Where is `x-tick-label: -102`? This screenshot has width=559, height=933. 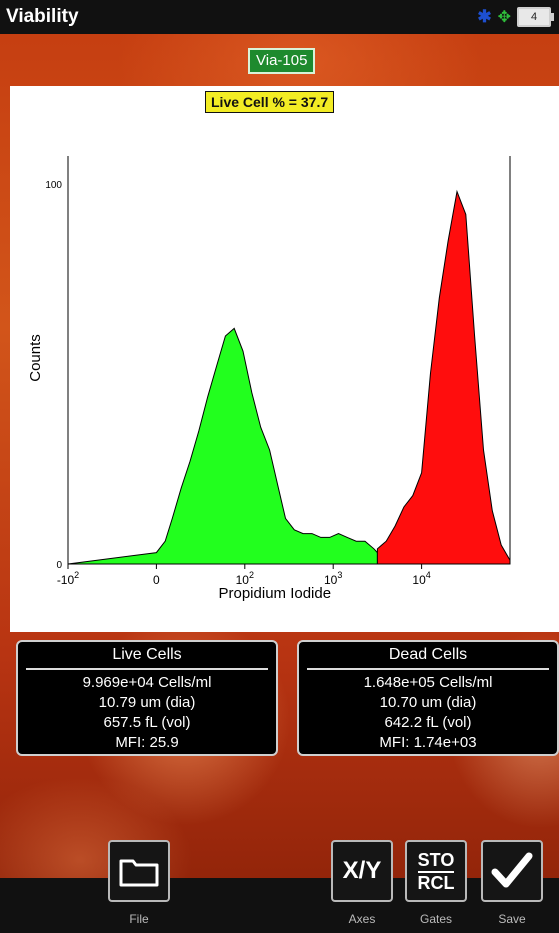 x-tick-label: -102 is located at coordinates (68, 578).